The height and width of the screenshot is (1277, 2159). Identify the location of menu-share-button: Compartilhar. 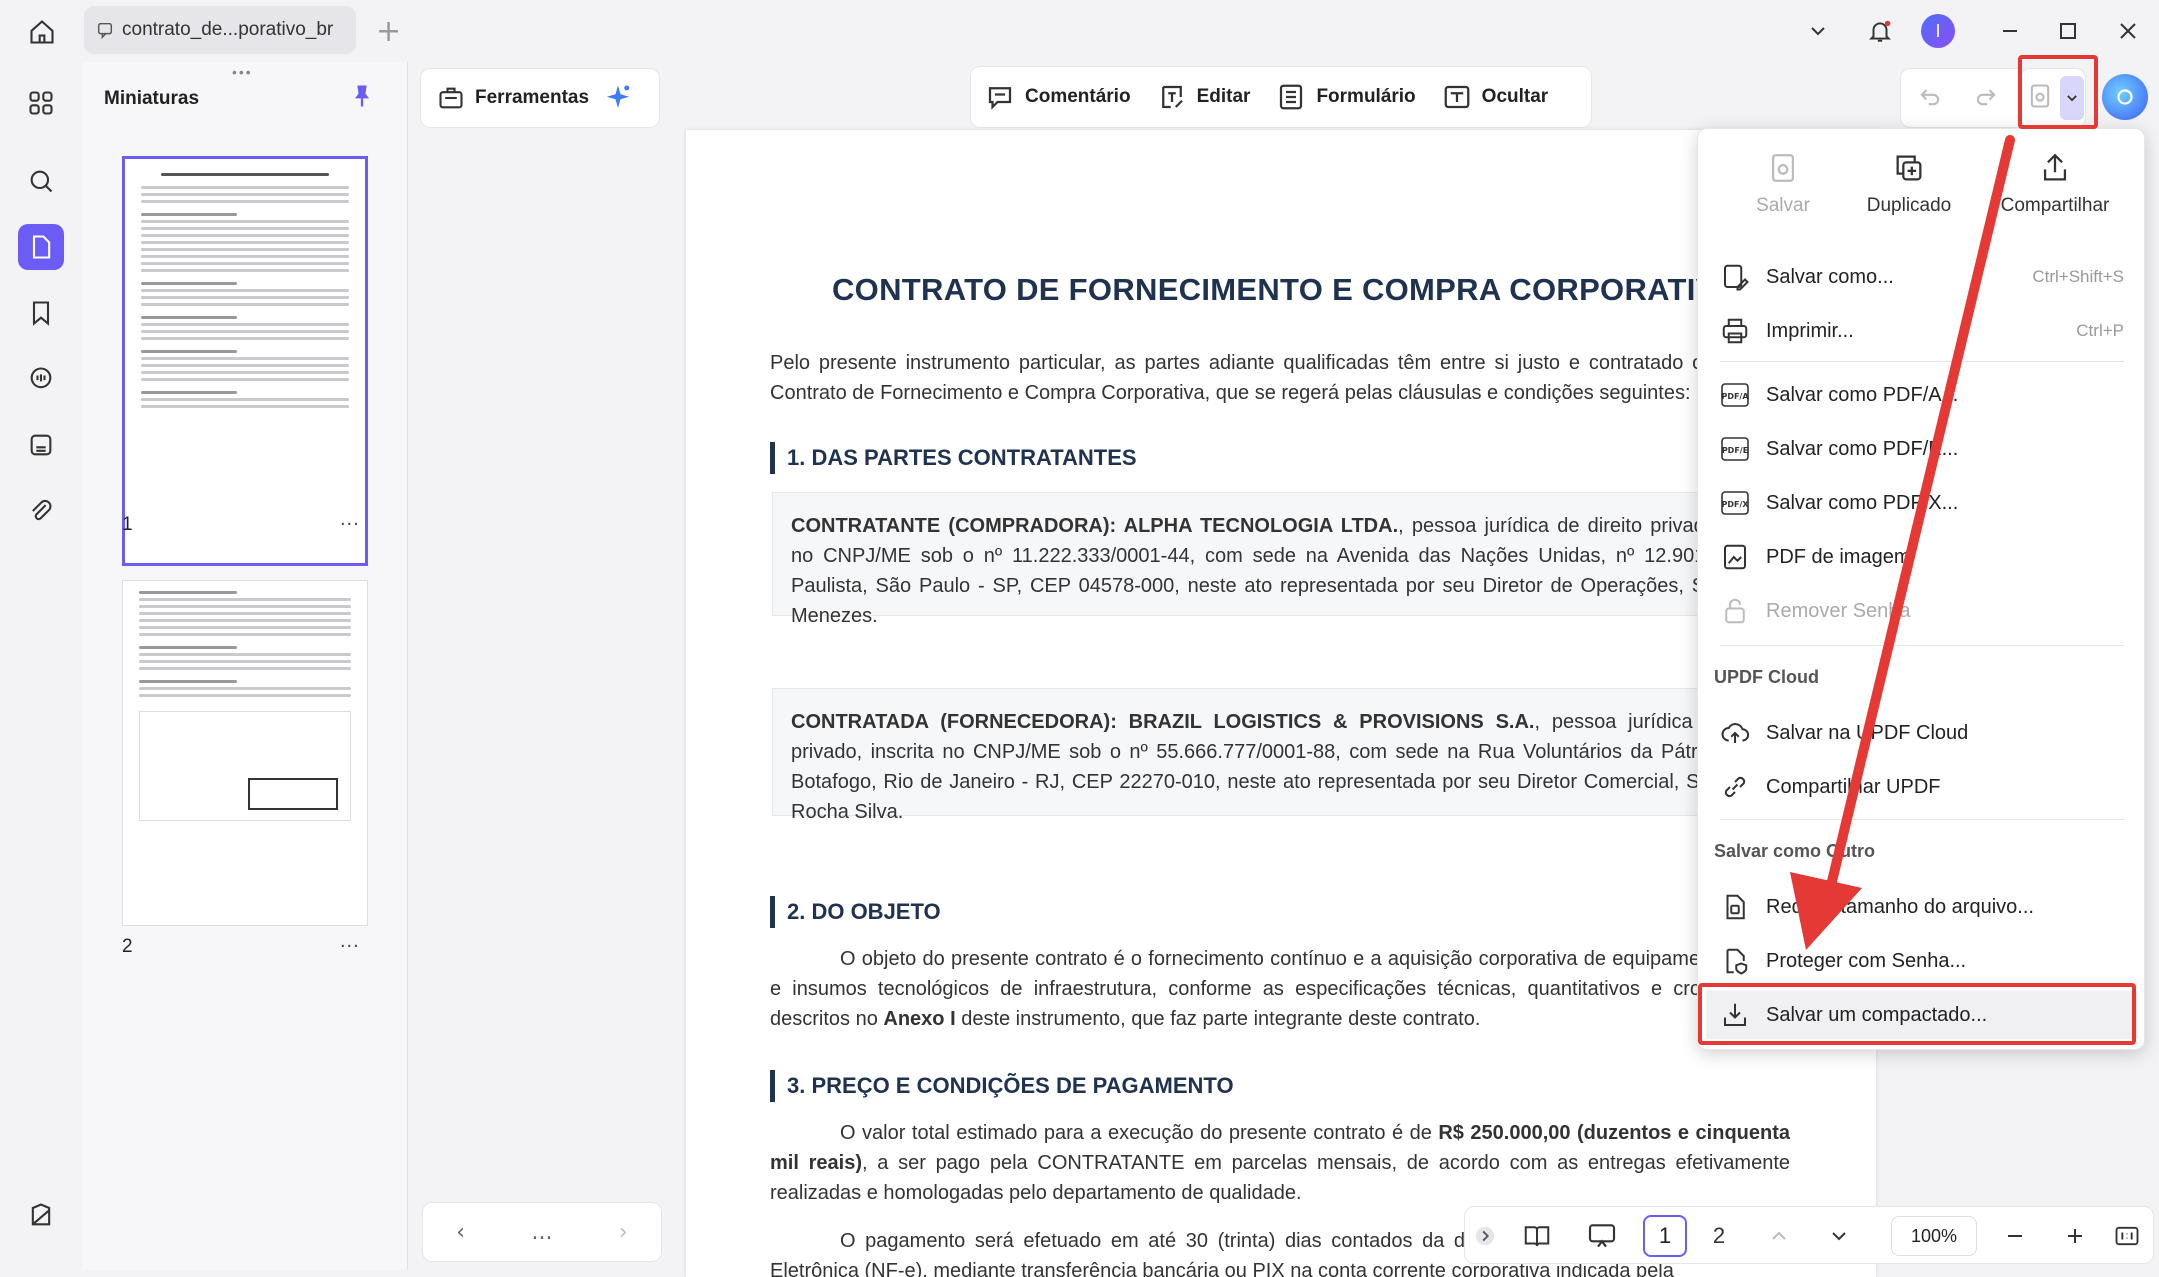
(2055, 184).